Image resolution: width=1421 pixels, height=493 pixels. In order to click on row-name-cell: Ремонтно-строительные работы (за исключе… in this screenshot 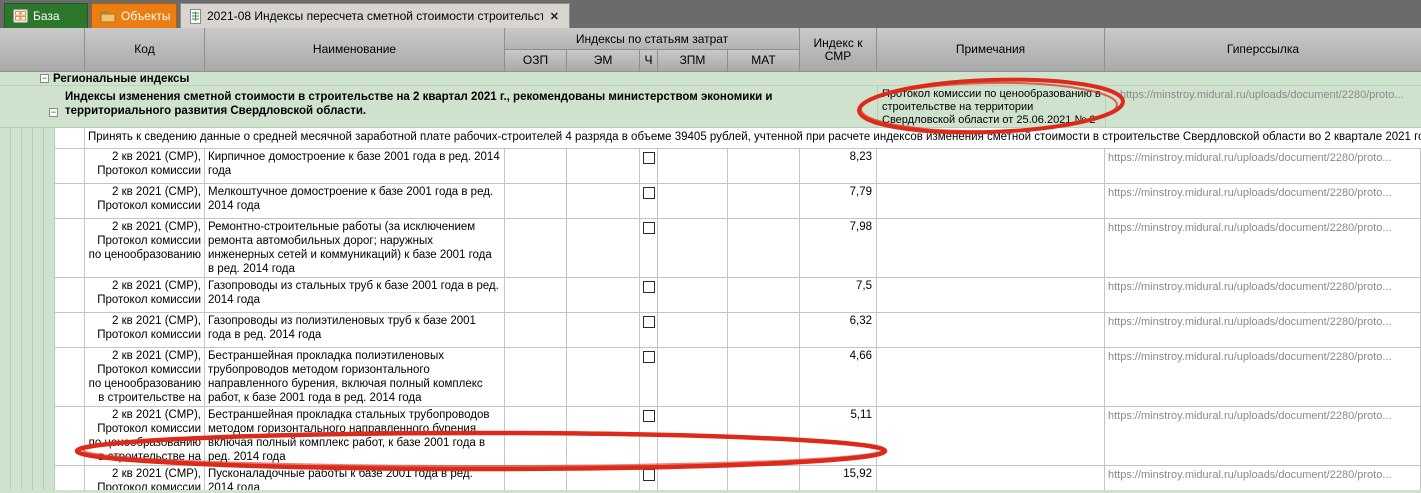, I will do `click(355, 248)`.